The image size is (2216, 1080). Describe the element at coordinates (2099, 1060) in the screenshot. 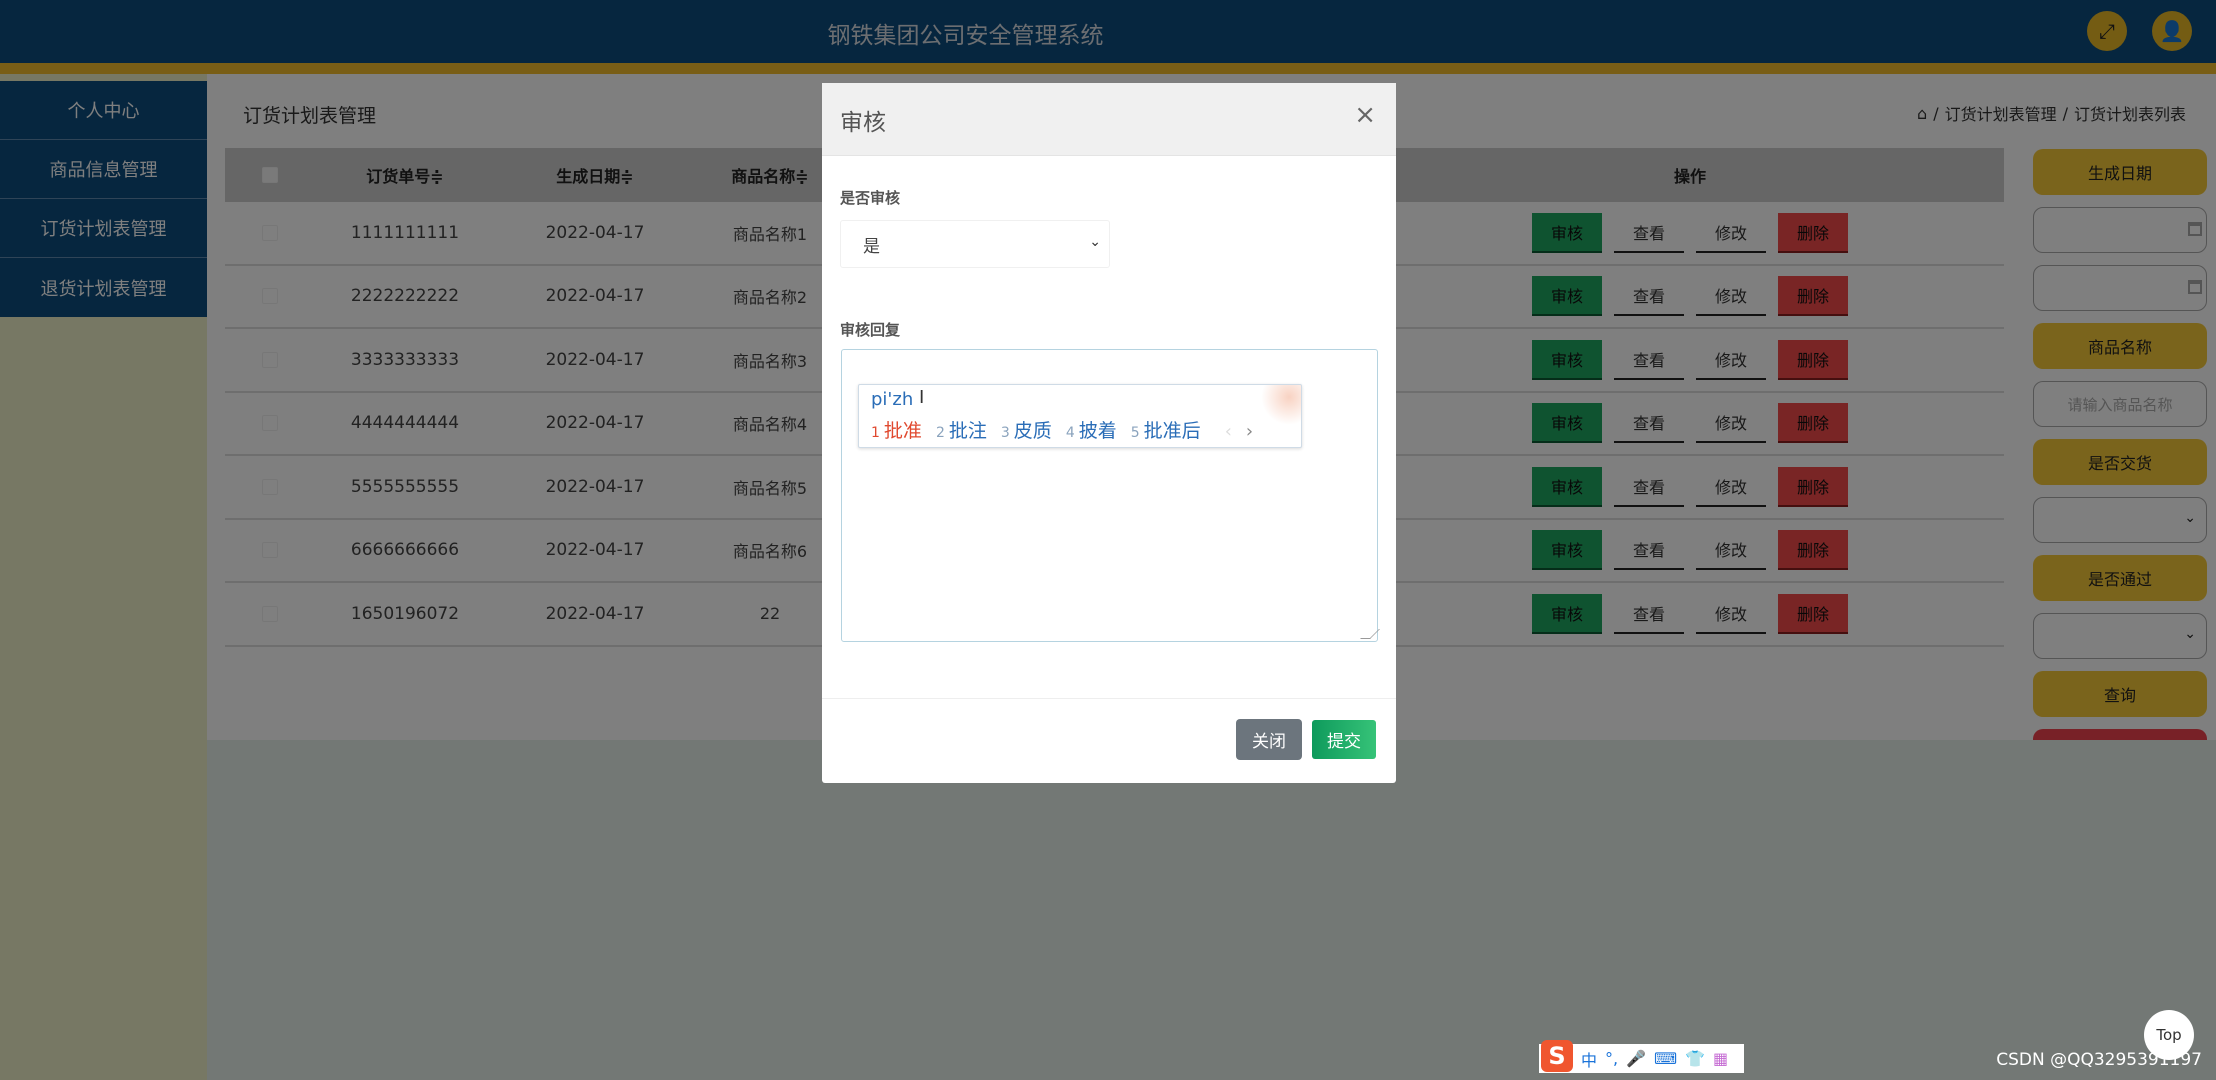

I see `watermark: CSDN @QQ3295391197` at that location.